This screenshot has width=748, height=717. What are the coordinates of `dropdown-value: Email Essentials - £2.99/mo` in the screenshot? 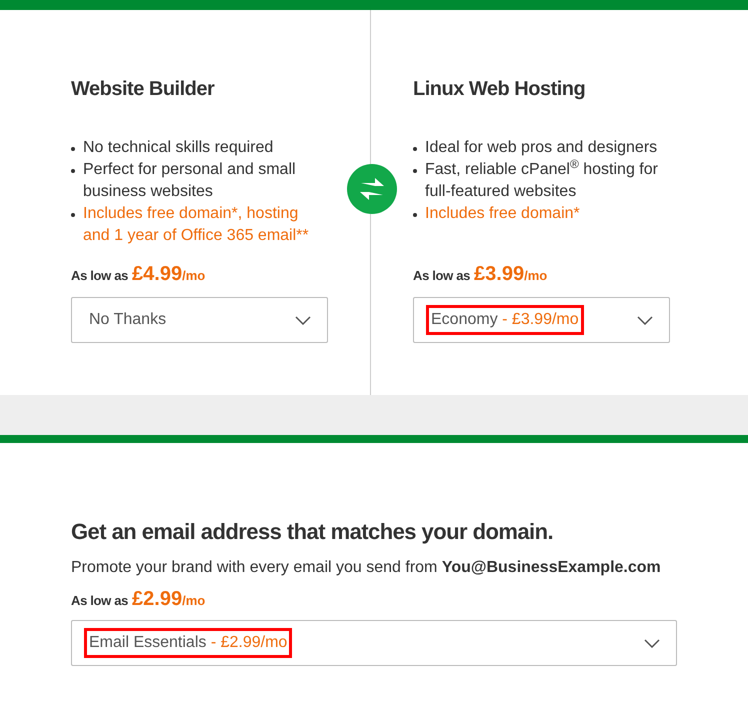 It's located at (188, 643).